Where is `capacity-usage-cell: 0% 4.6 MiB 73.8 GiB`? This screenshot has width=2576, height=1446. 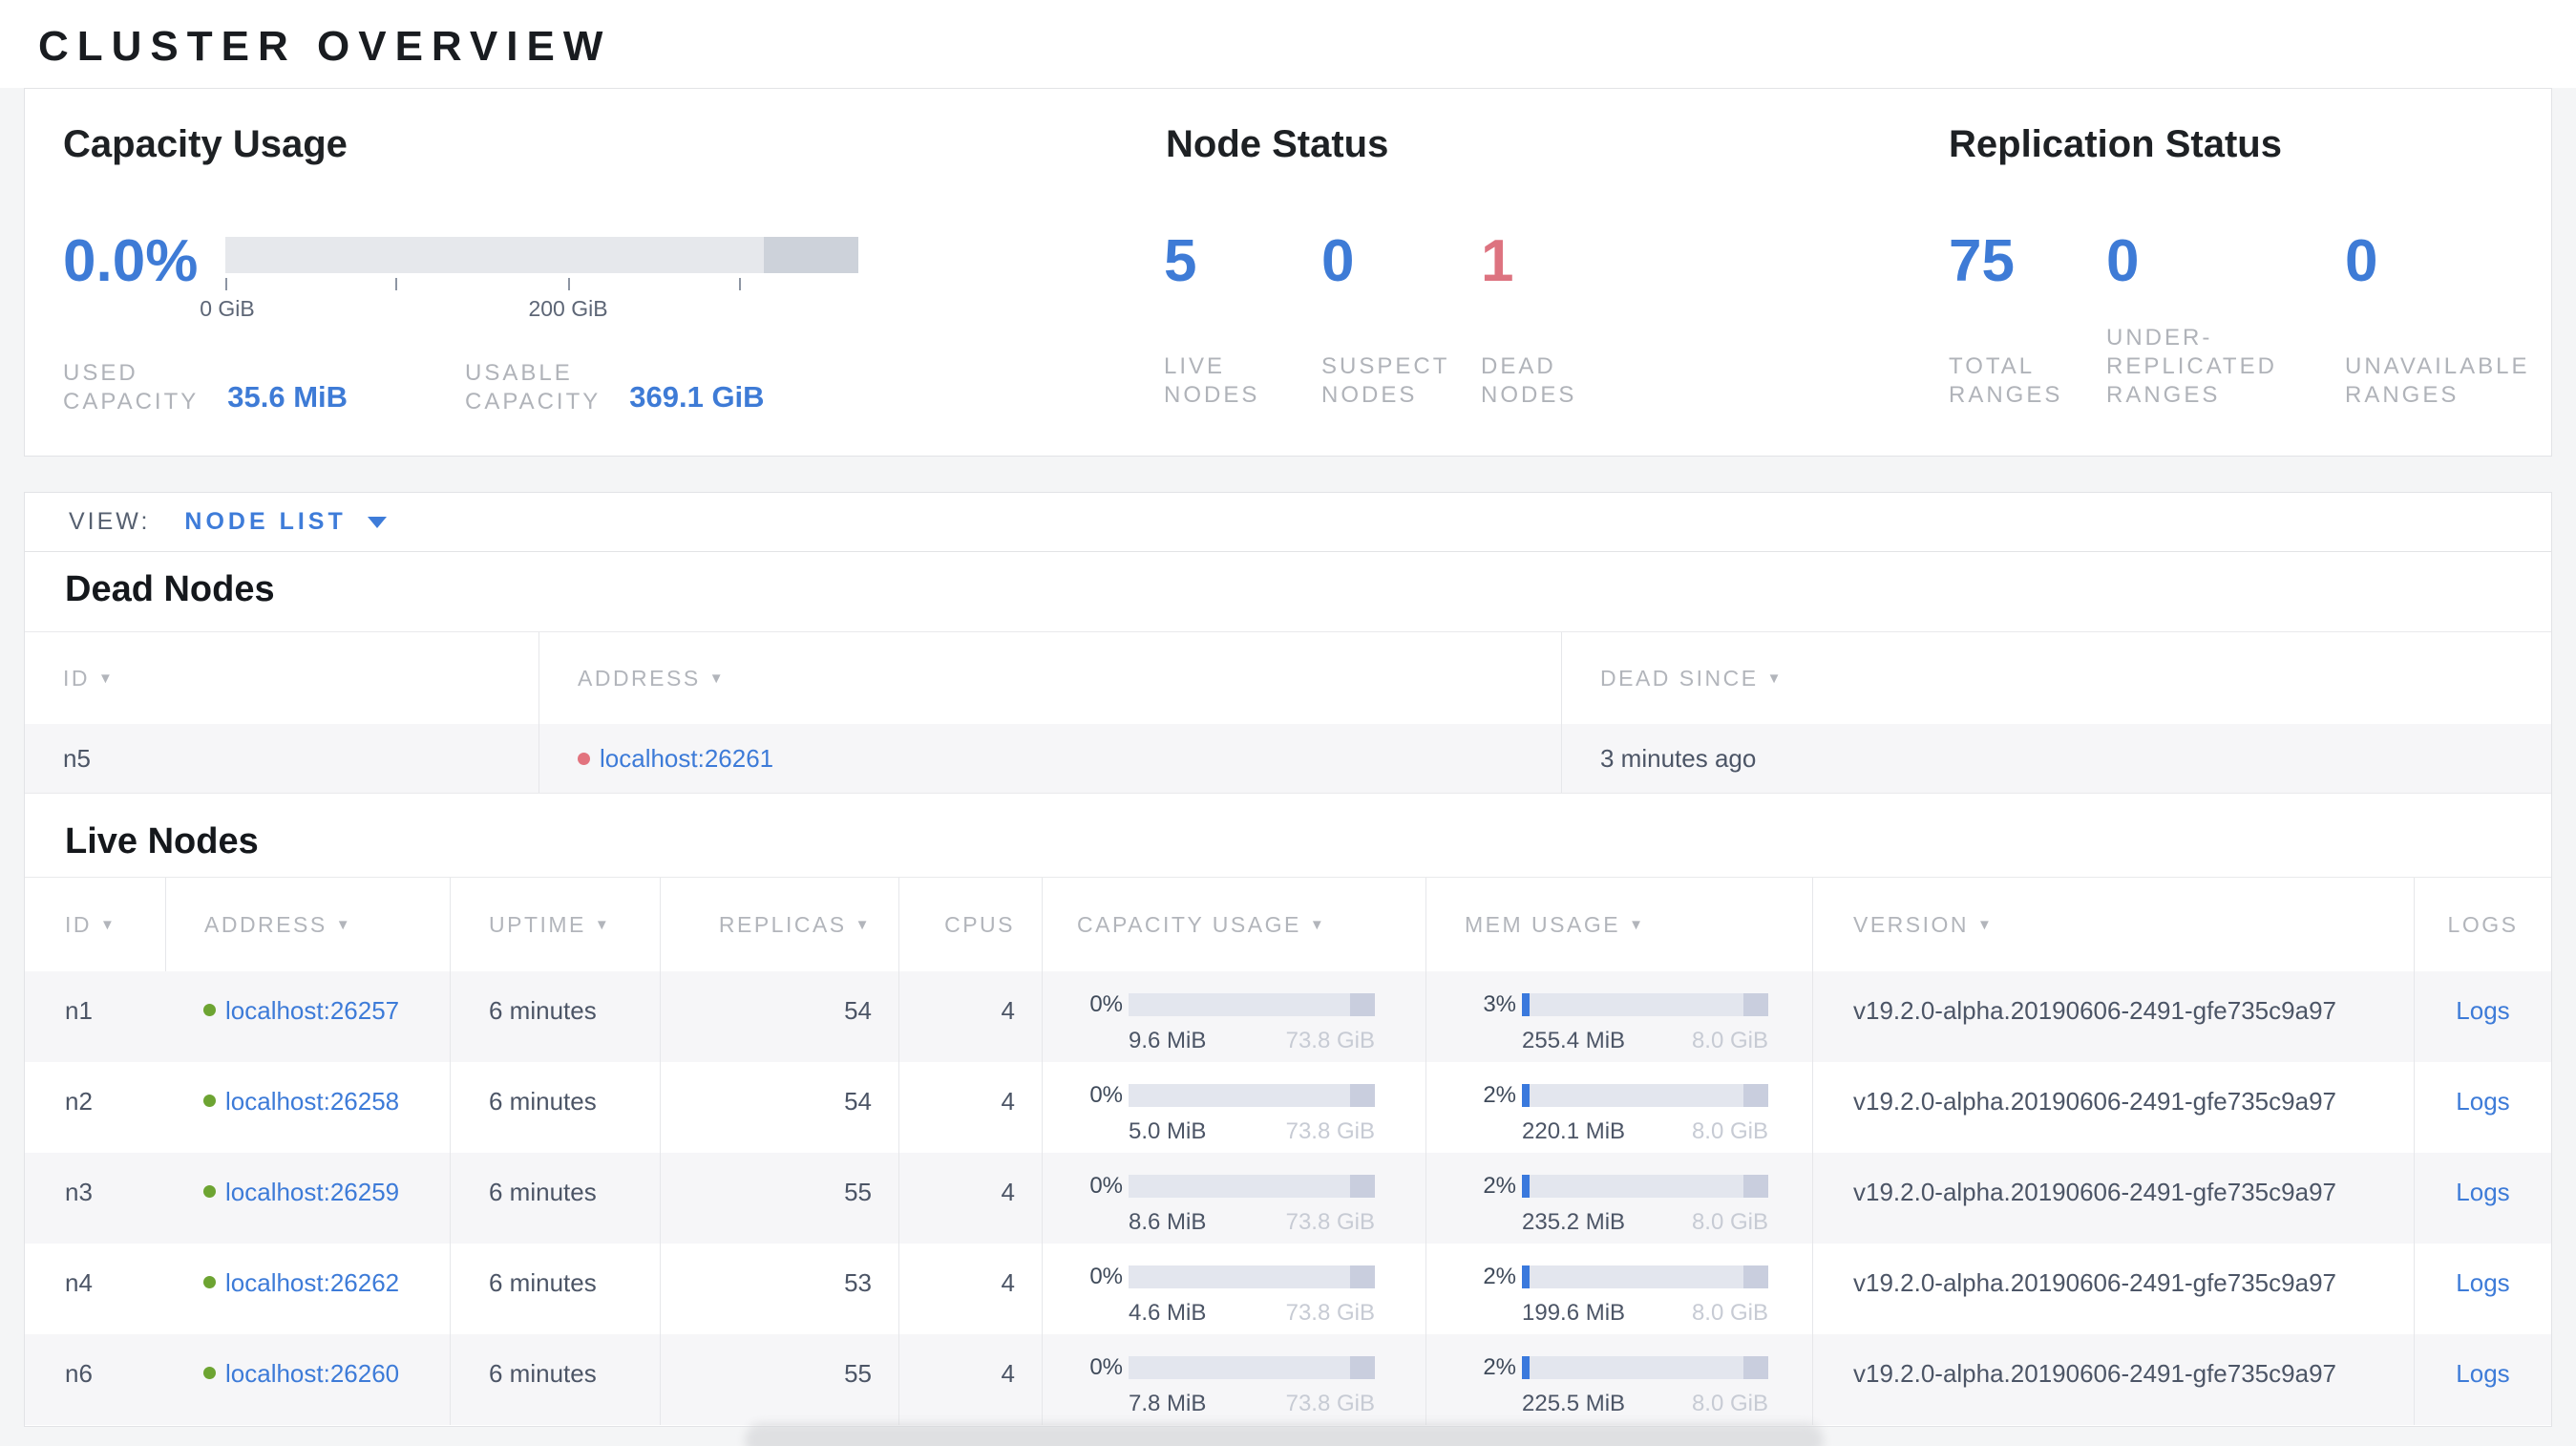 capacity-usage-cell: 0% 4.6 MiB 73.8 GiB is located at coordinates (1233, 1289).